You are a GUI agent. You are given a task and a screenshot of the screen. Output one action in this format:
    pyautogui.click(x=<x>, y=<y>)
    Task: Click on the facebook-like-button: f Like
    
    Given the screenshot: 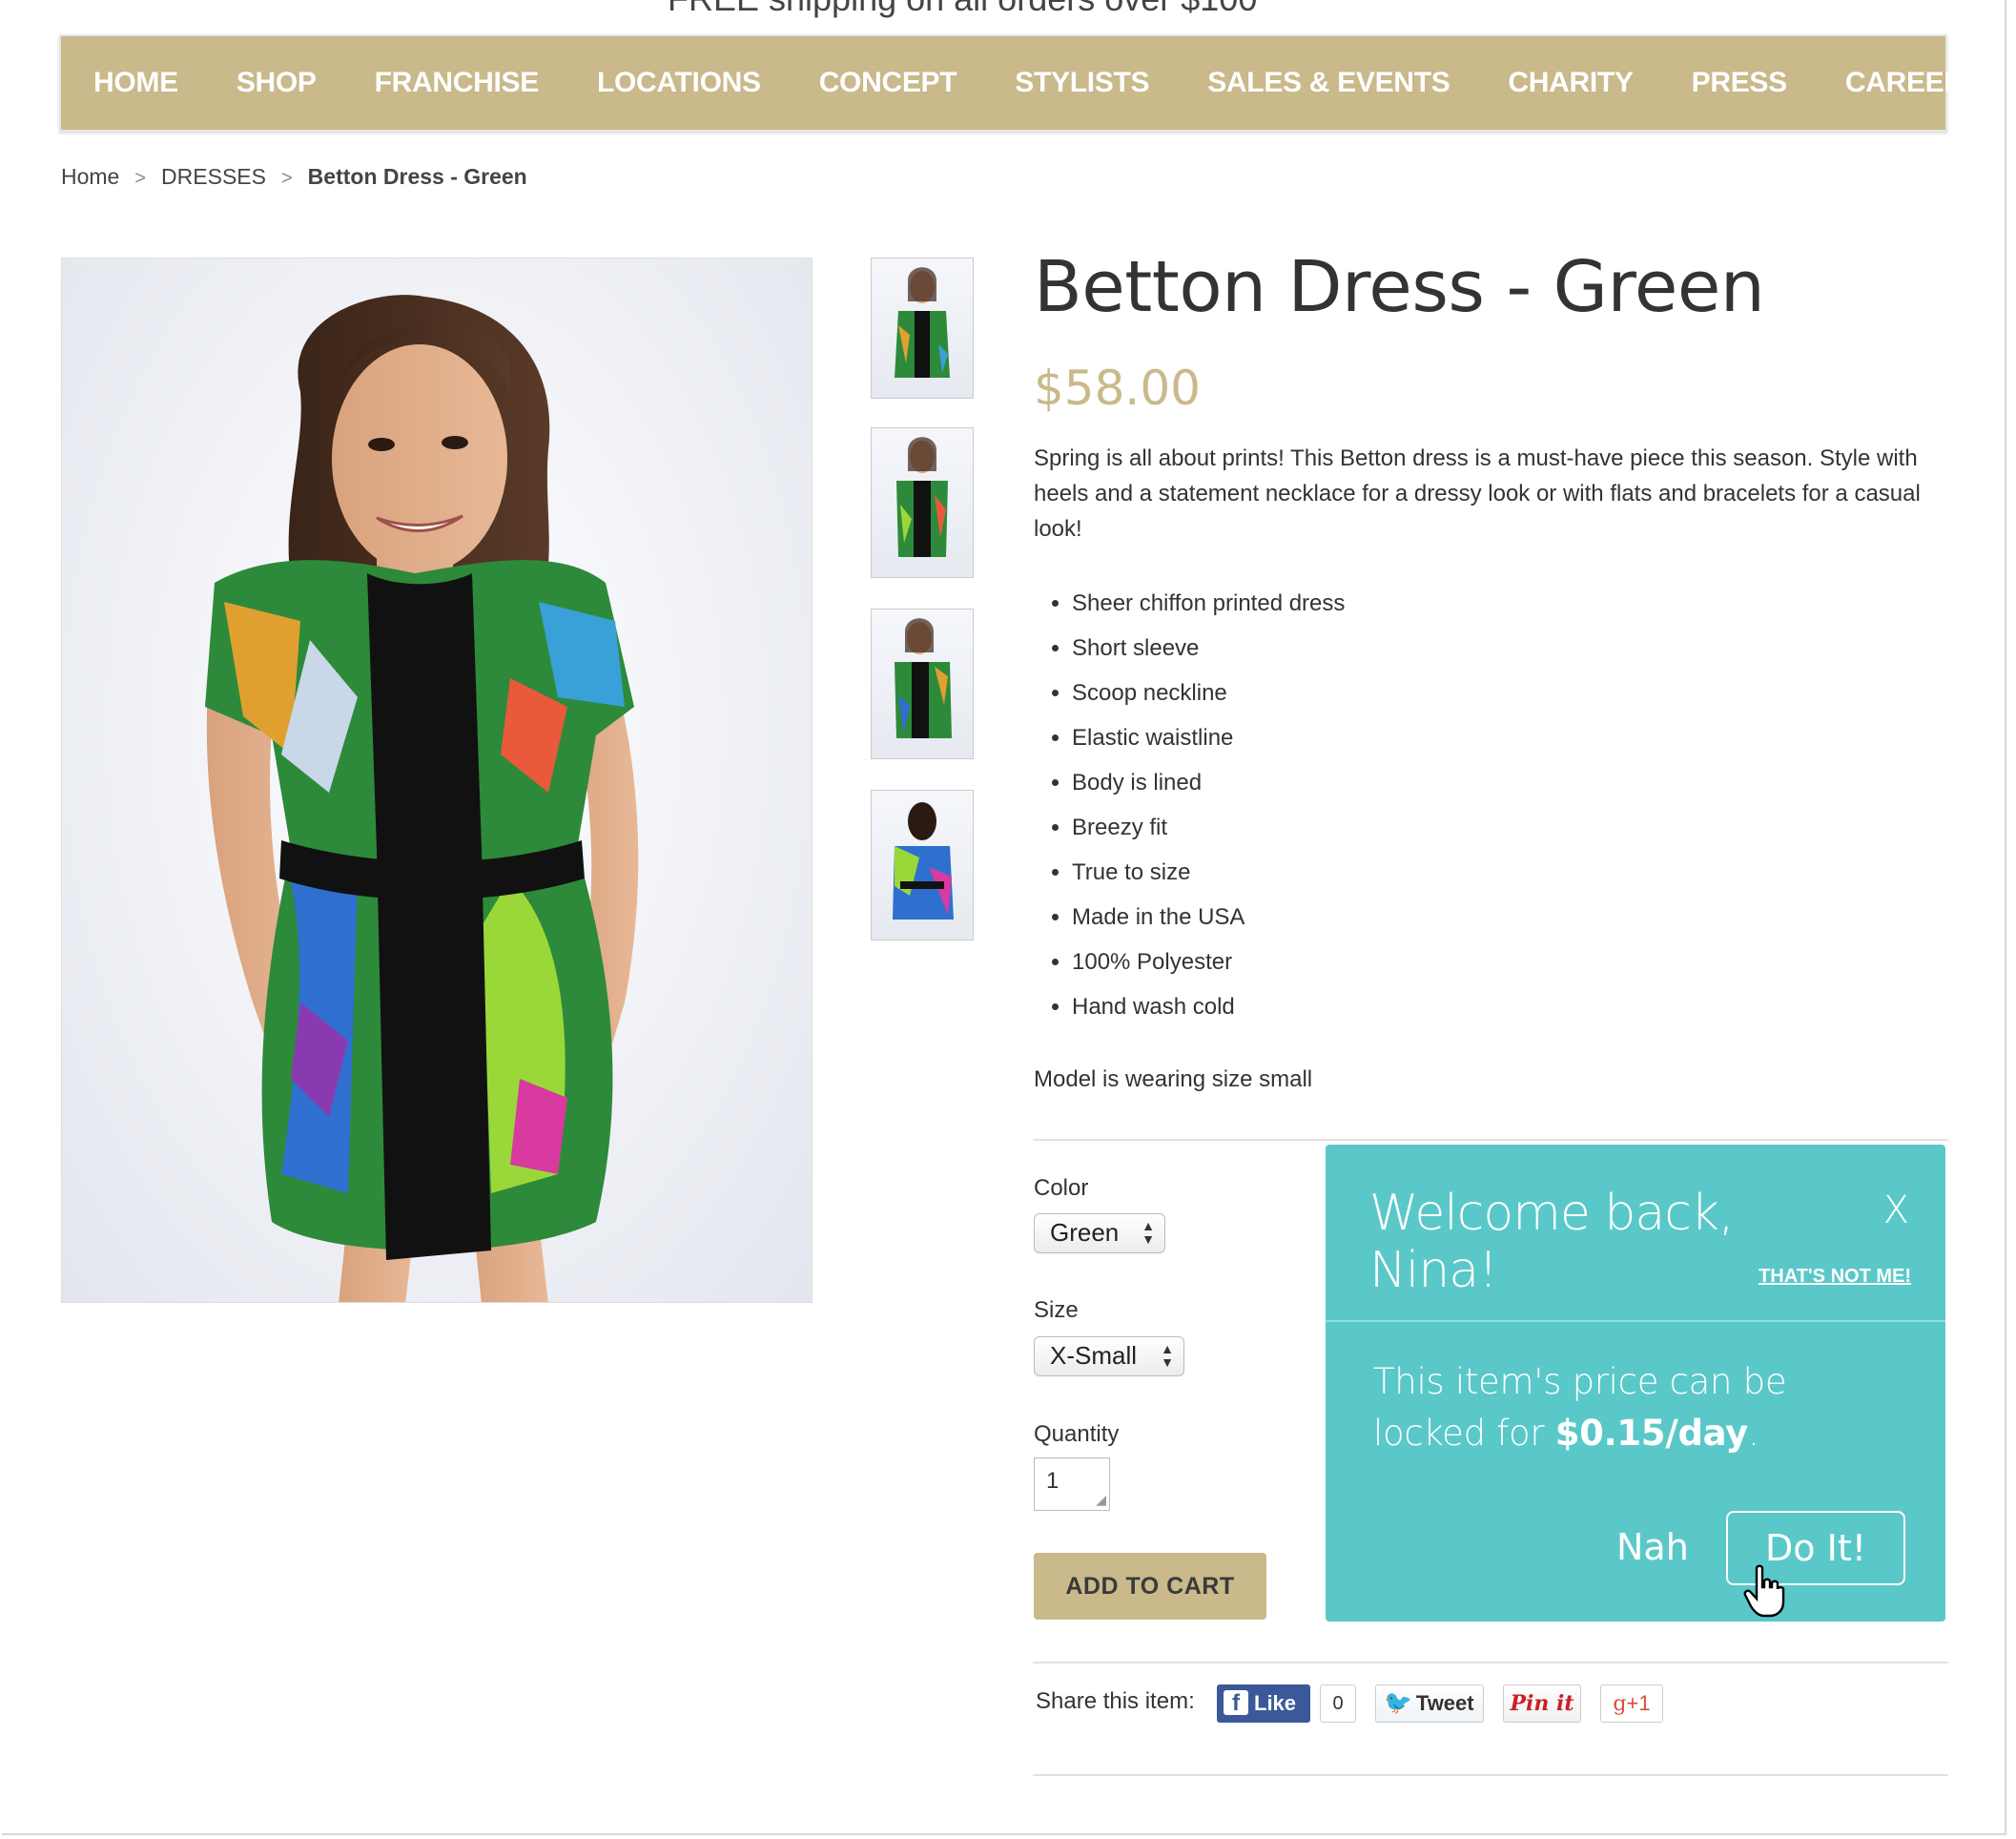 What is the action you would take?
    pyautogui.click(x=1263, y=1704)
    